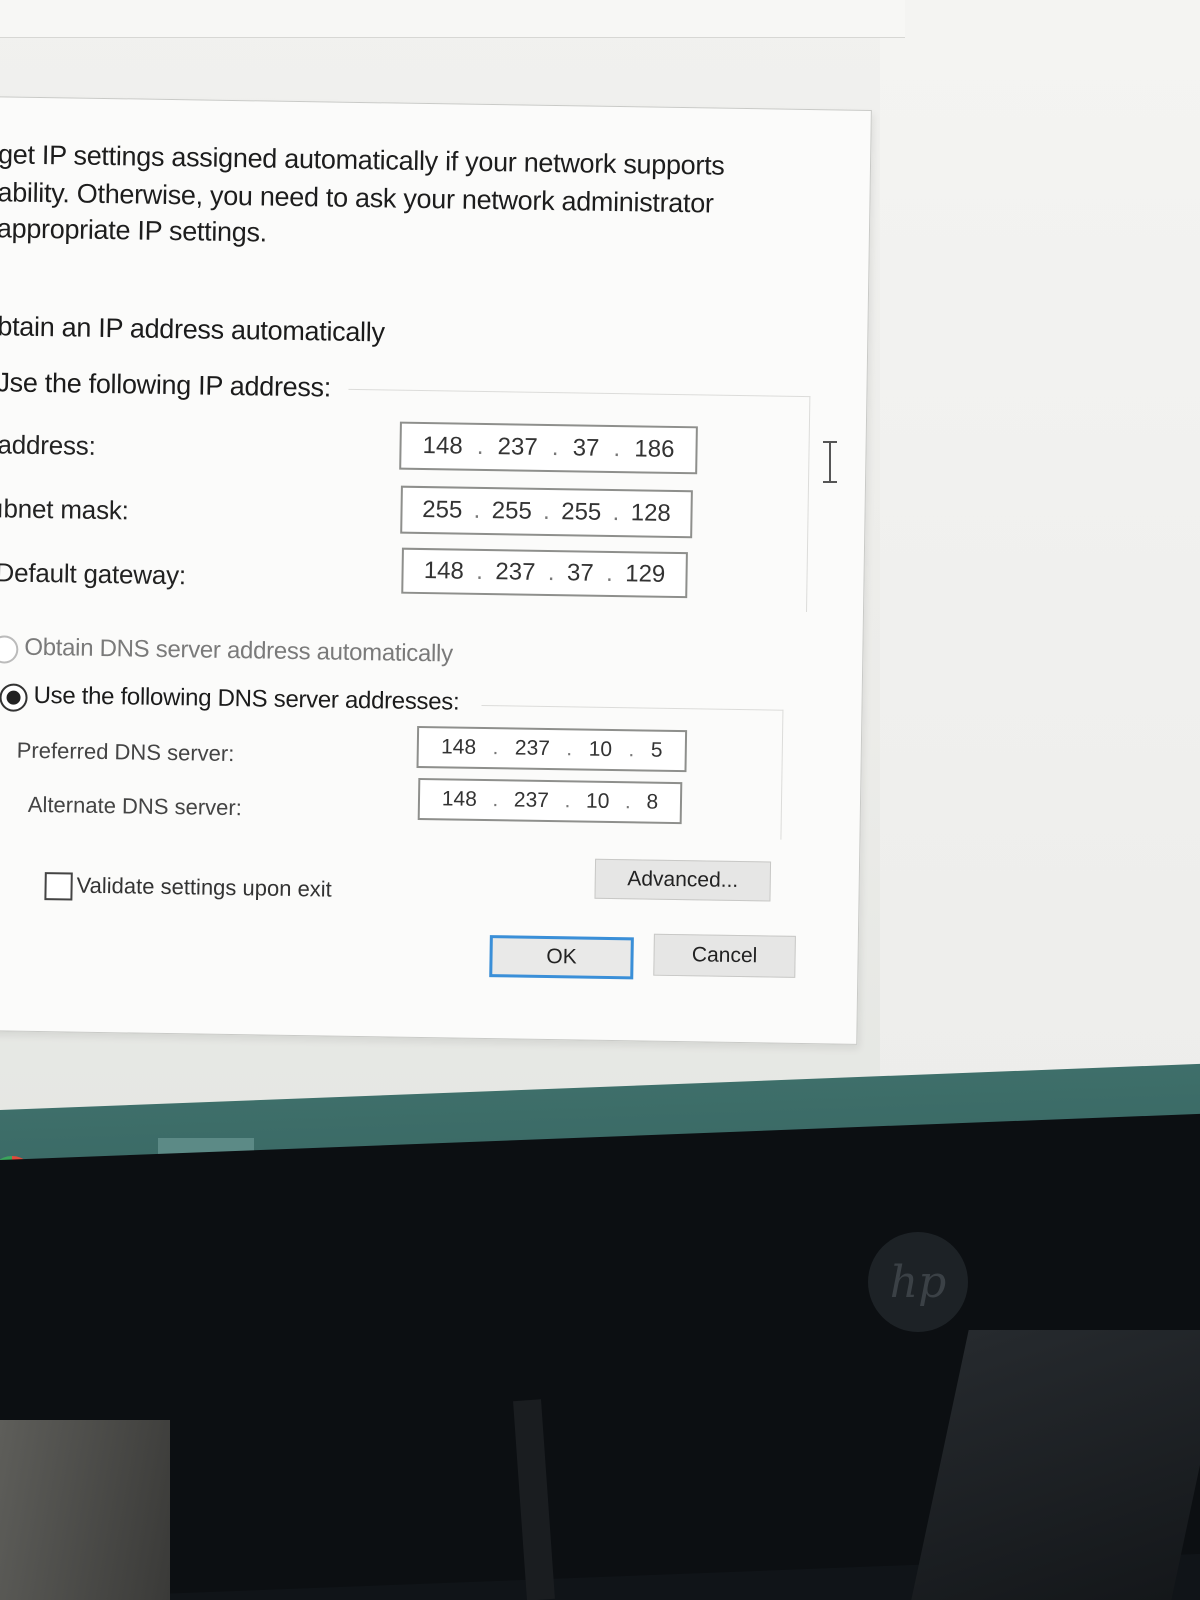 The image size is (1200, 1600). What do you see at coordinates (452, 19) in the screenshot?
I see `parent-window-edge` at bounding box center [452, 19].